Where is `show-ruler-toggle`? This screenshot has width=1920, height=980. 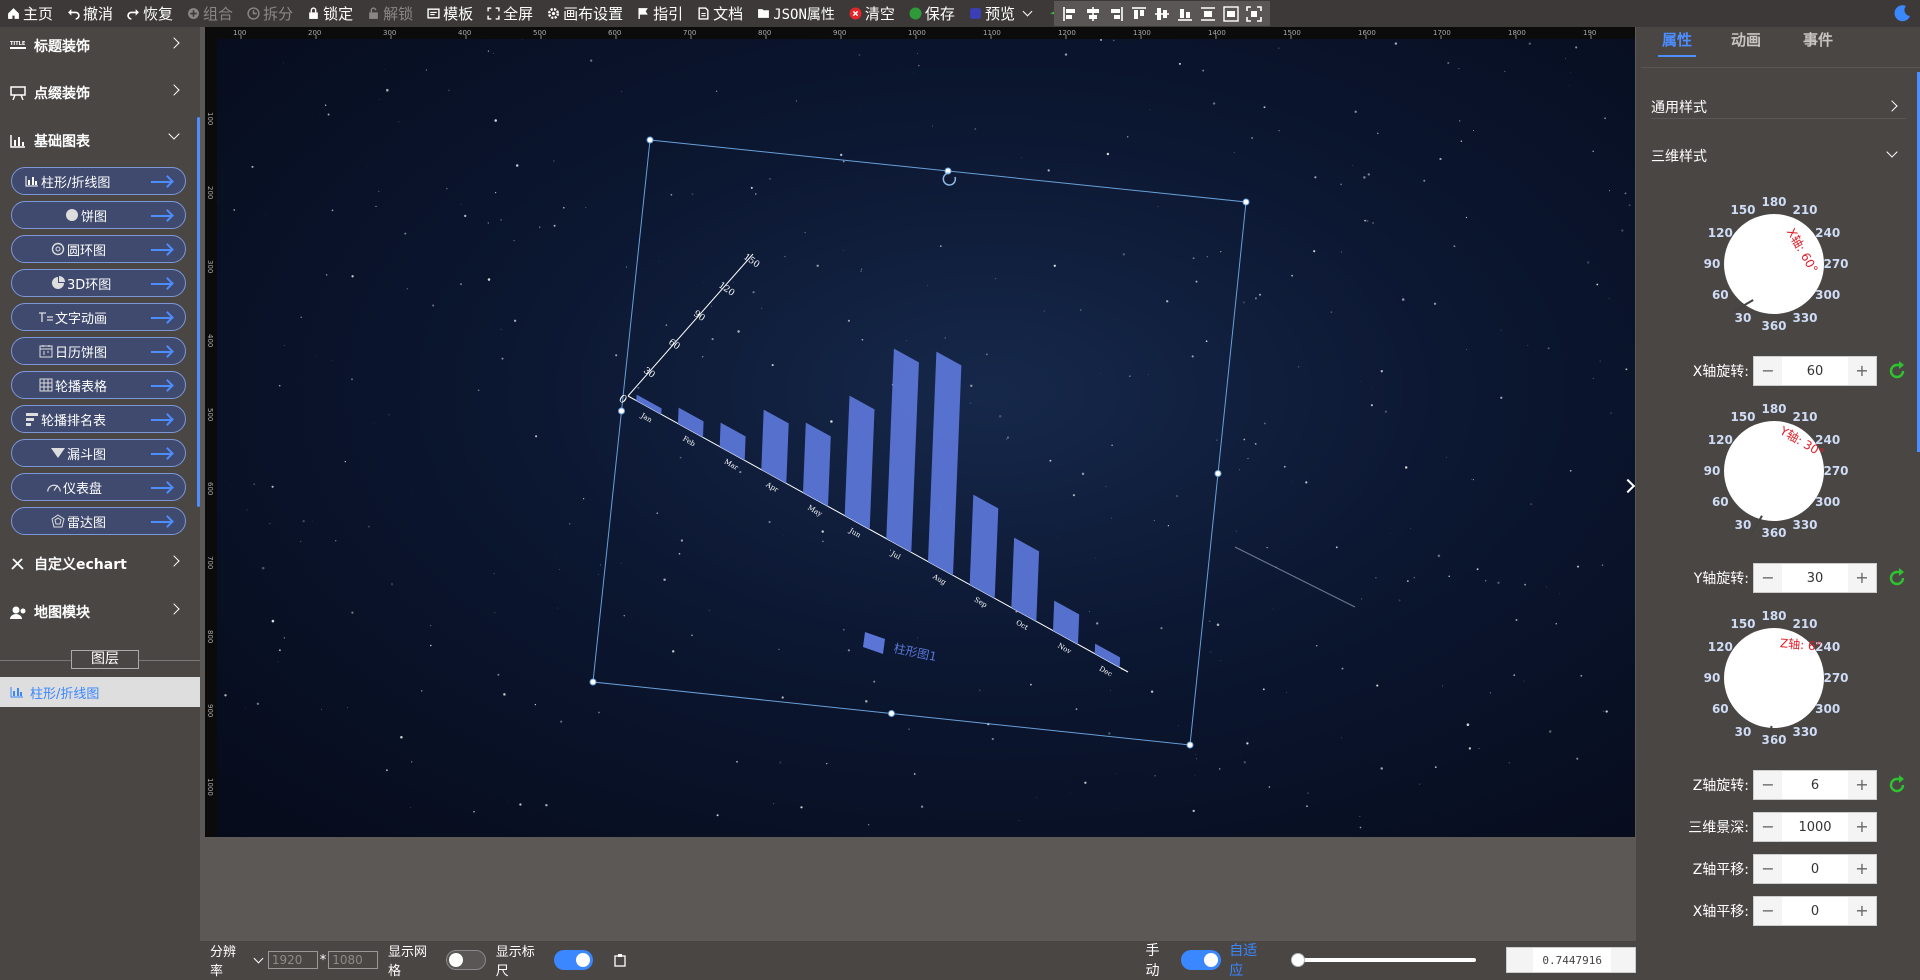
show-ruler-toggle is located at coordinates (574, 960).